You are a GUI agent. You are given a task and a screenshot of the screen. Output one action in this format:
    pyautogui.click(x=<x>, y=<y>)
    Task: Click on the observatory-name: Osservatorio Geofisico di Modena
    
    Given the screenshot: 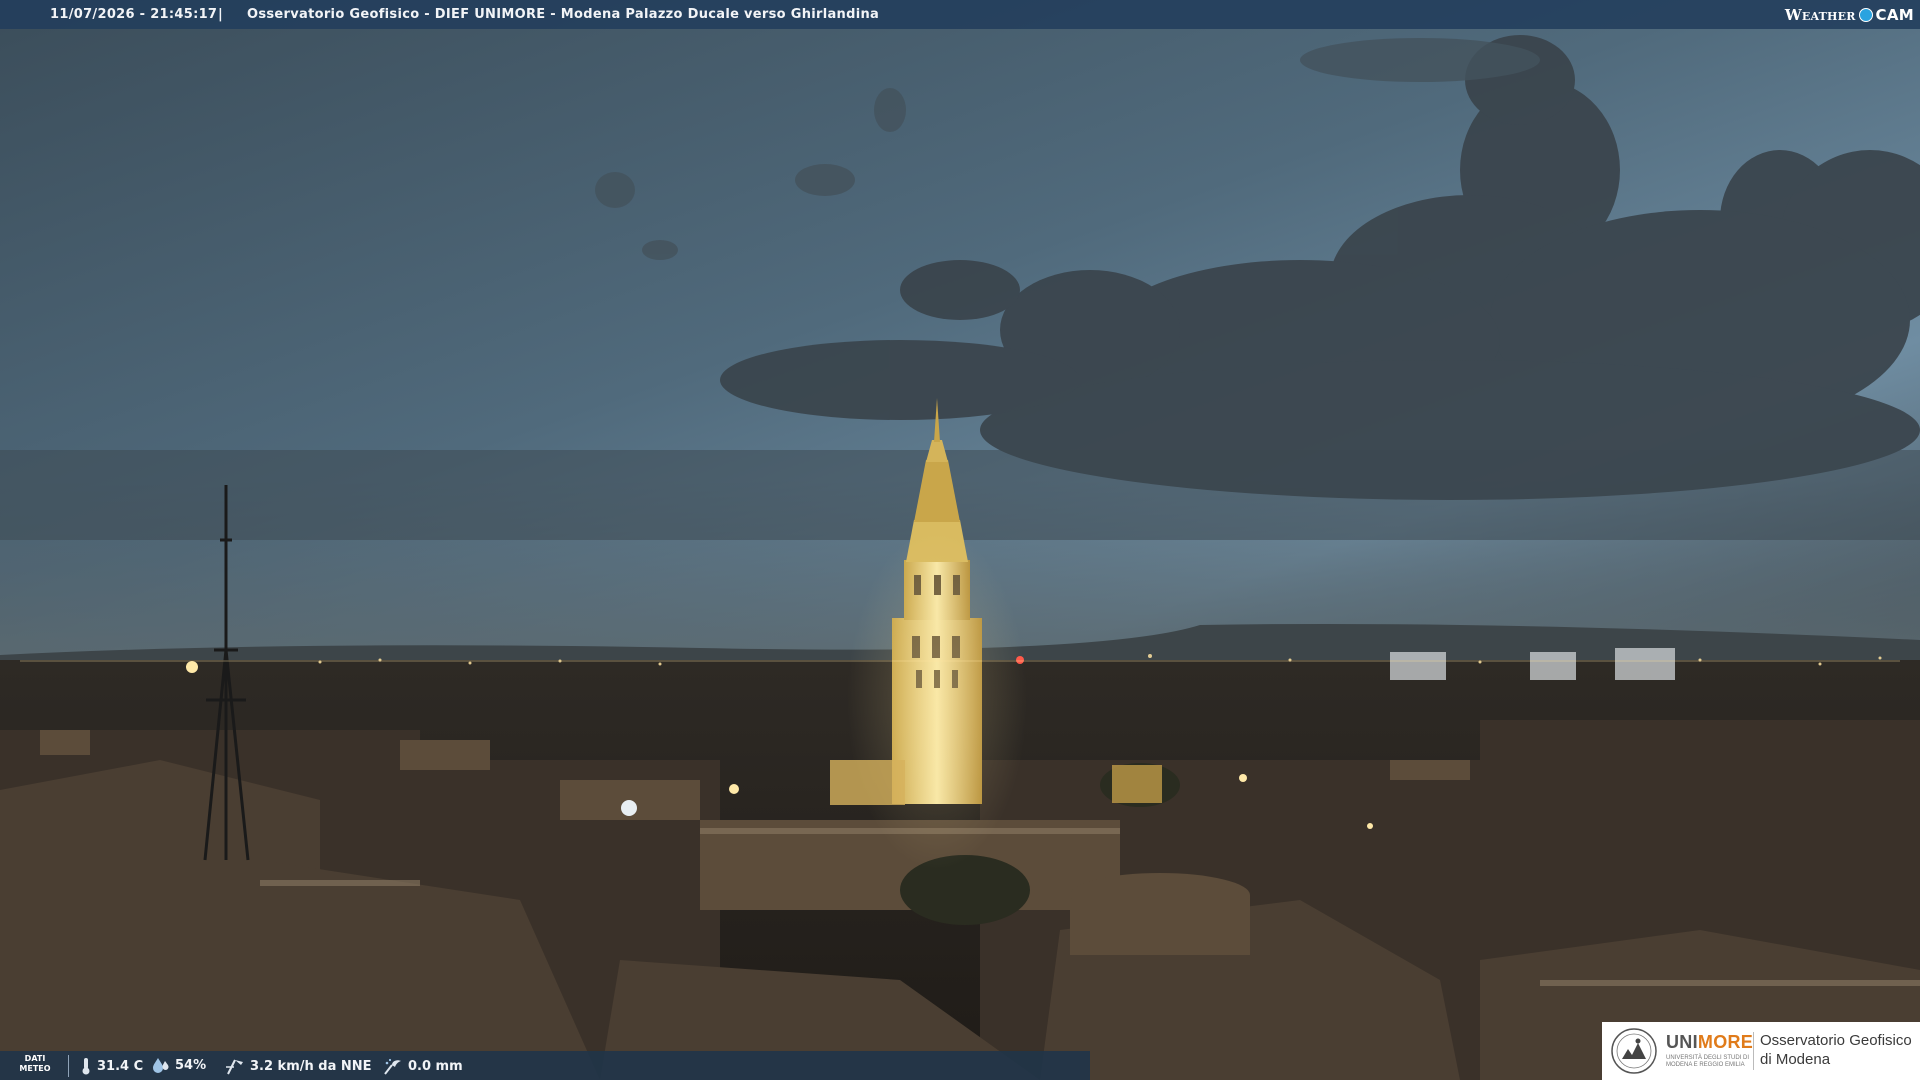 What is the action you would take?
    pyautogui.click(x=1836, y=1050)
    